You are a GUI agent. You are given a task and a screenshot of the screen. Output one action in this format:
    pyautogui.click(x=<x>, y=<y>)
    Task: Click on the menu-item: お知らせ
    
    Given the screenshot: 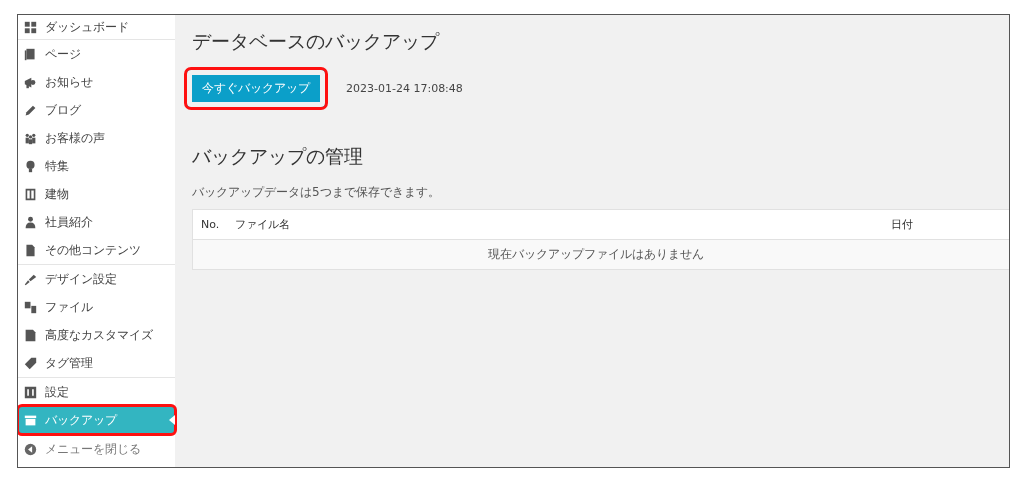 What is the action you would take?
    pyautogui.click(x=96, y=82)
    